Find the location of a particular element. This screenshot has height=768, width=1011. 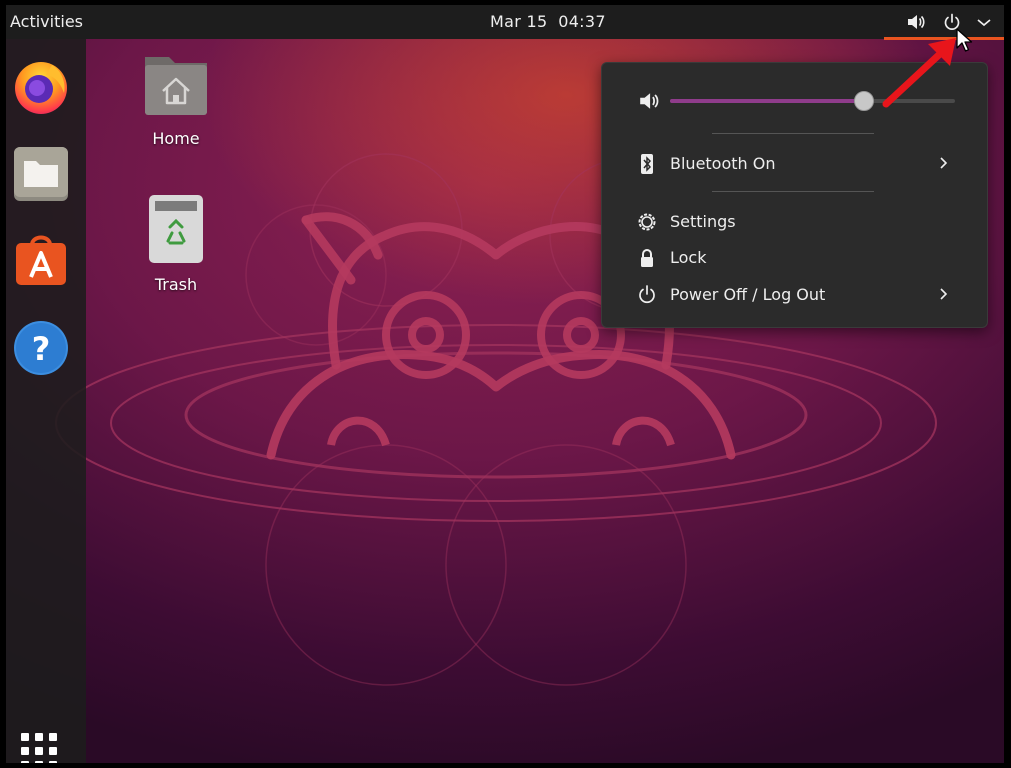

dock: ? is located at coordinates (46, 401).